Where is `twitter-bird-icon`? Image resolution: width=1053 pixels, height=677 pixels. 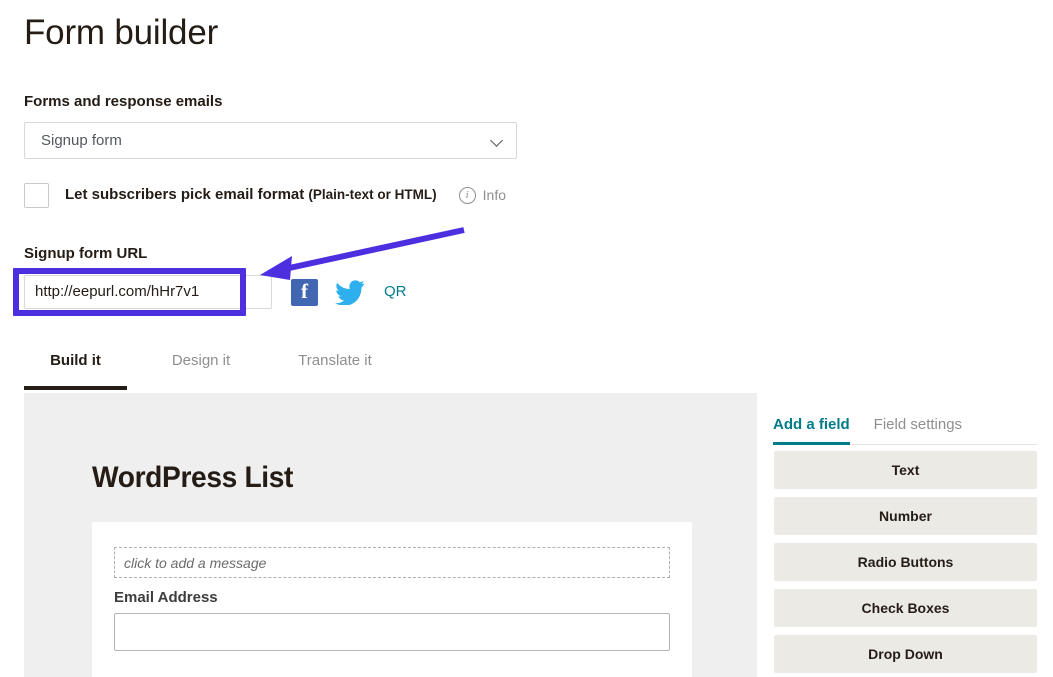
twitter-bird-icon is located at coordinates (350, 292).